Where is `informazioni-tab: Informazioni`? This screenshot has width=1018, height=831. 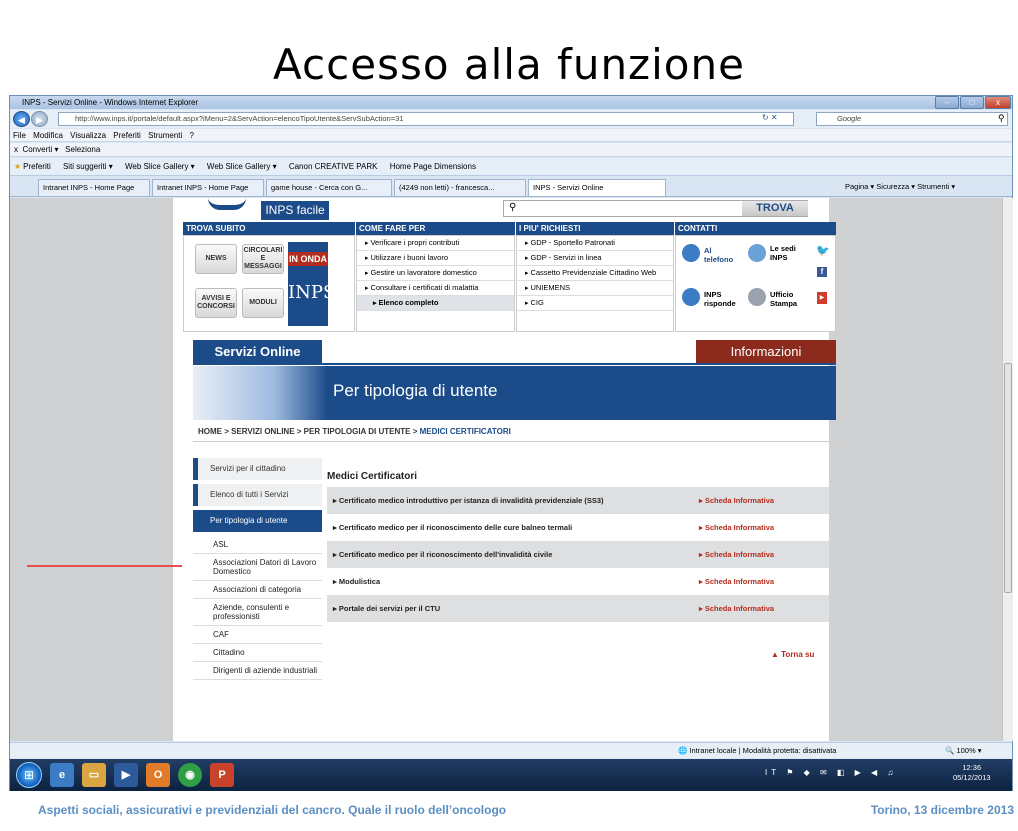
informazioni-tab: Informazioni is located at coordinates (766, 351).